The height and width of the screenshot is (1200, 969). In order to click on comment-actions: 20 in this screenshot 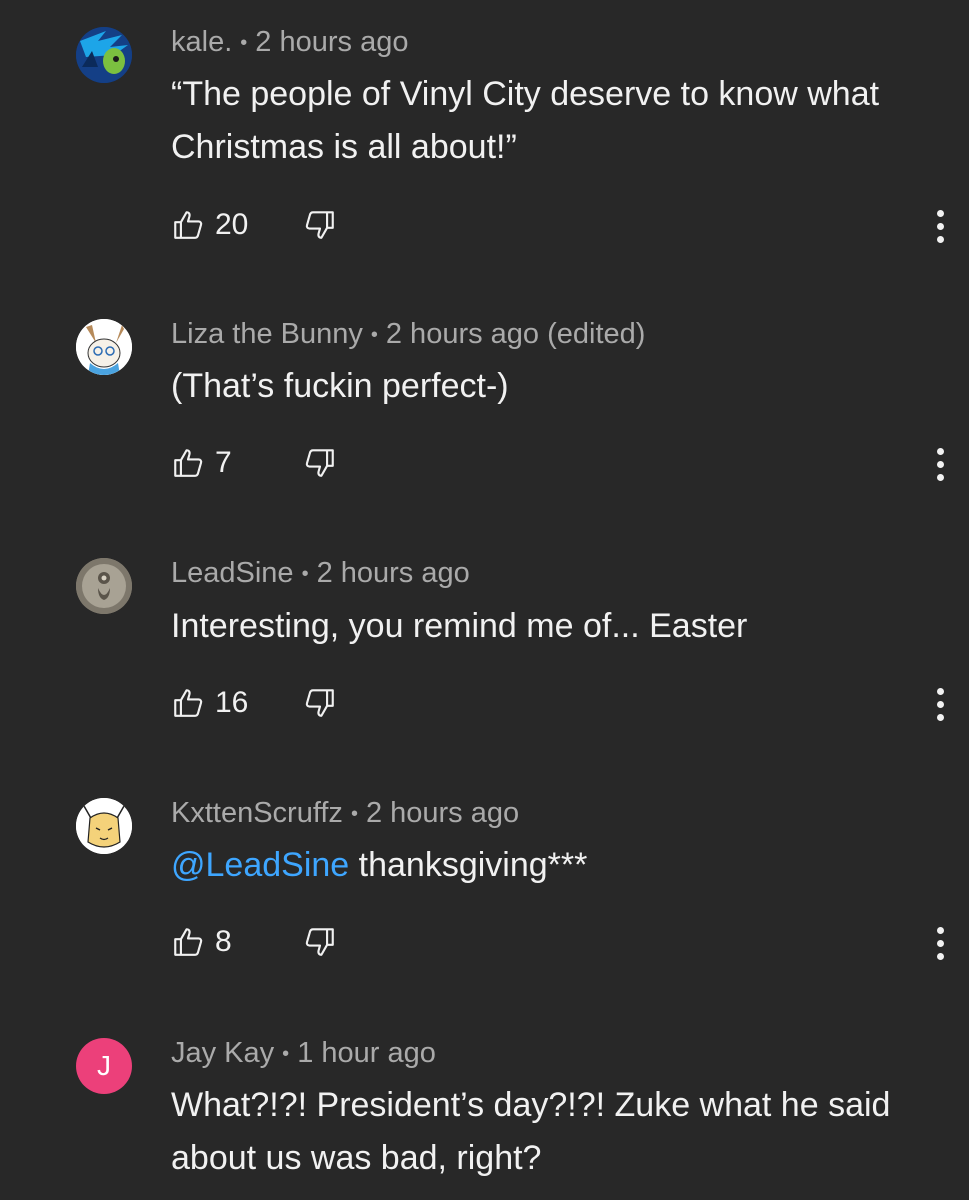, I will do `click(561, 228)`.